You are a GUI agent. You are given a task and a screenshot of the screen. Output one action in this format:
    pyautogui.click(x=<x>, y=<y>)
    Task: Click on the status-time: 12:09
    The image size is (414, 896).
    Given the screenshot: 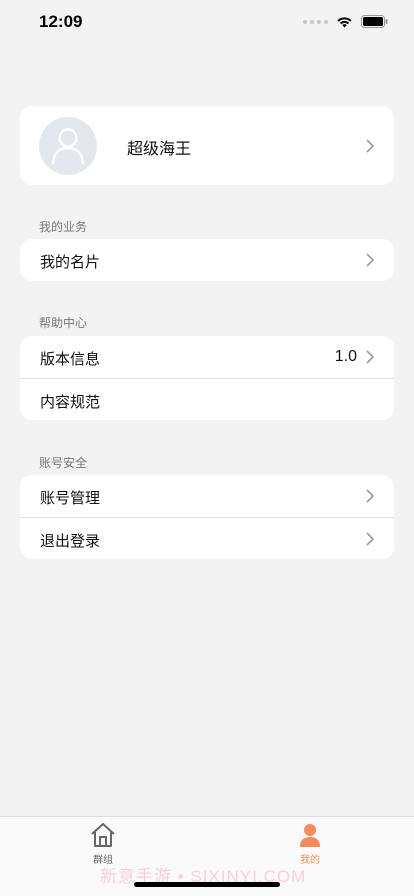 What is the action you would take?
    pyautogui.click(x=61, y=21)
    